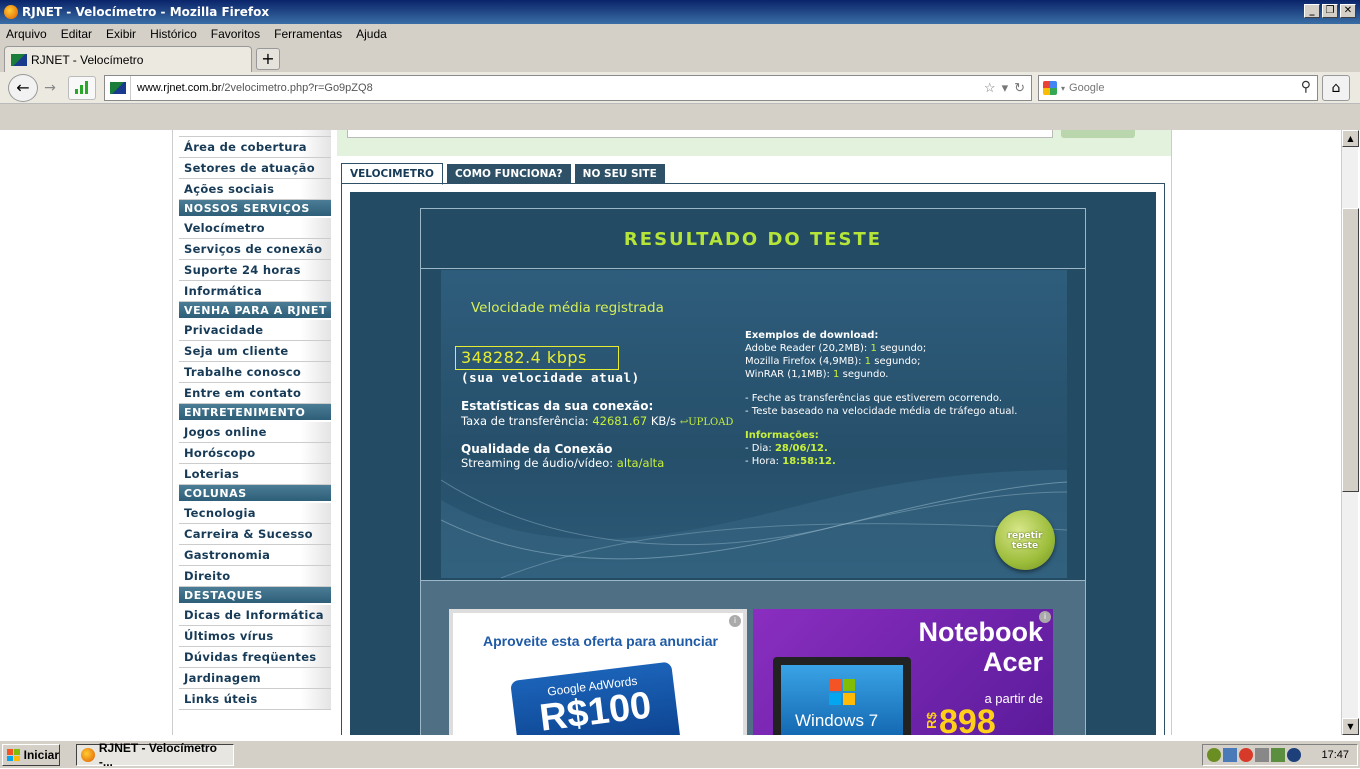 The height and width of the screenshot is (769, 1360). What do you see at coordinates (255, 372) in the screenshot?
I see `sidebar-item-trabalhe-conosco: Trabalhe conosco` at bounding box center [255, 372].